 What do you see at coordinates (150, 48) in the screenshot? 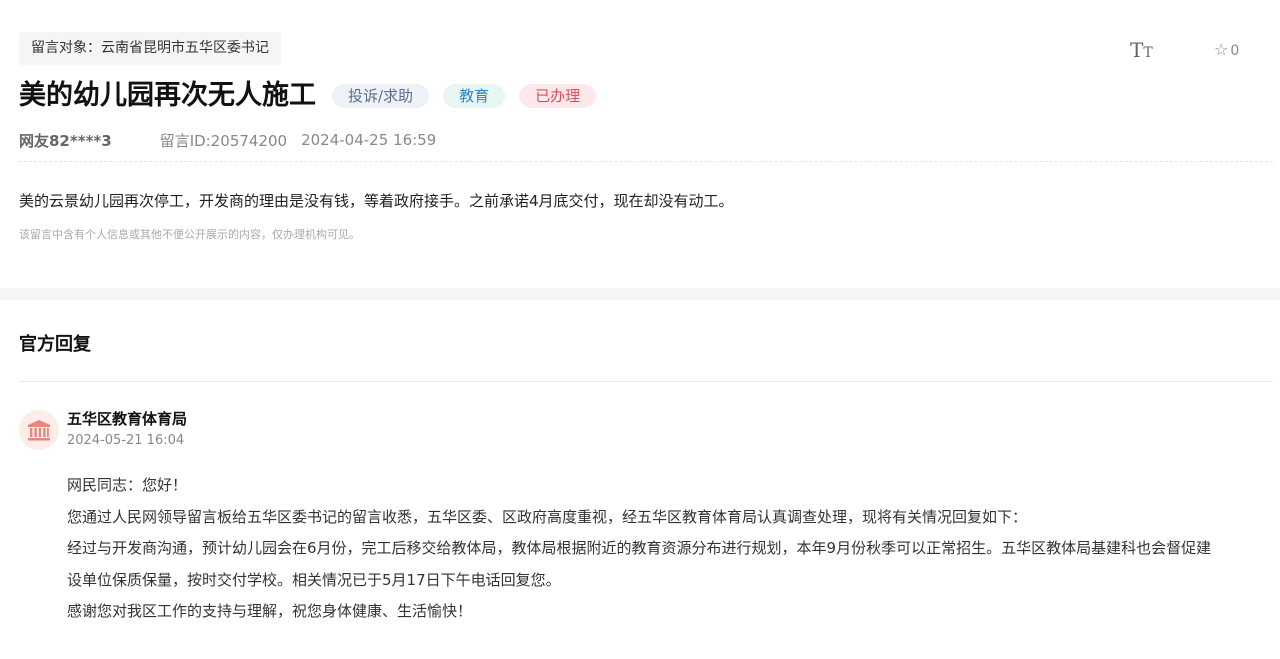
I see `message-target-tag: 留言对象：云南省昆明市五华区委书记` at bounding box center [150, 48].